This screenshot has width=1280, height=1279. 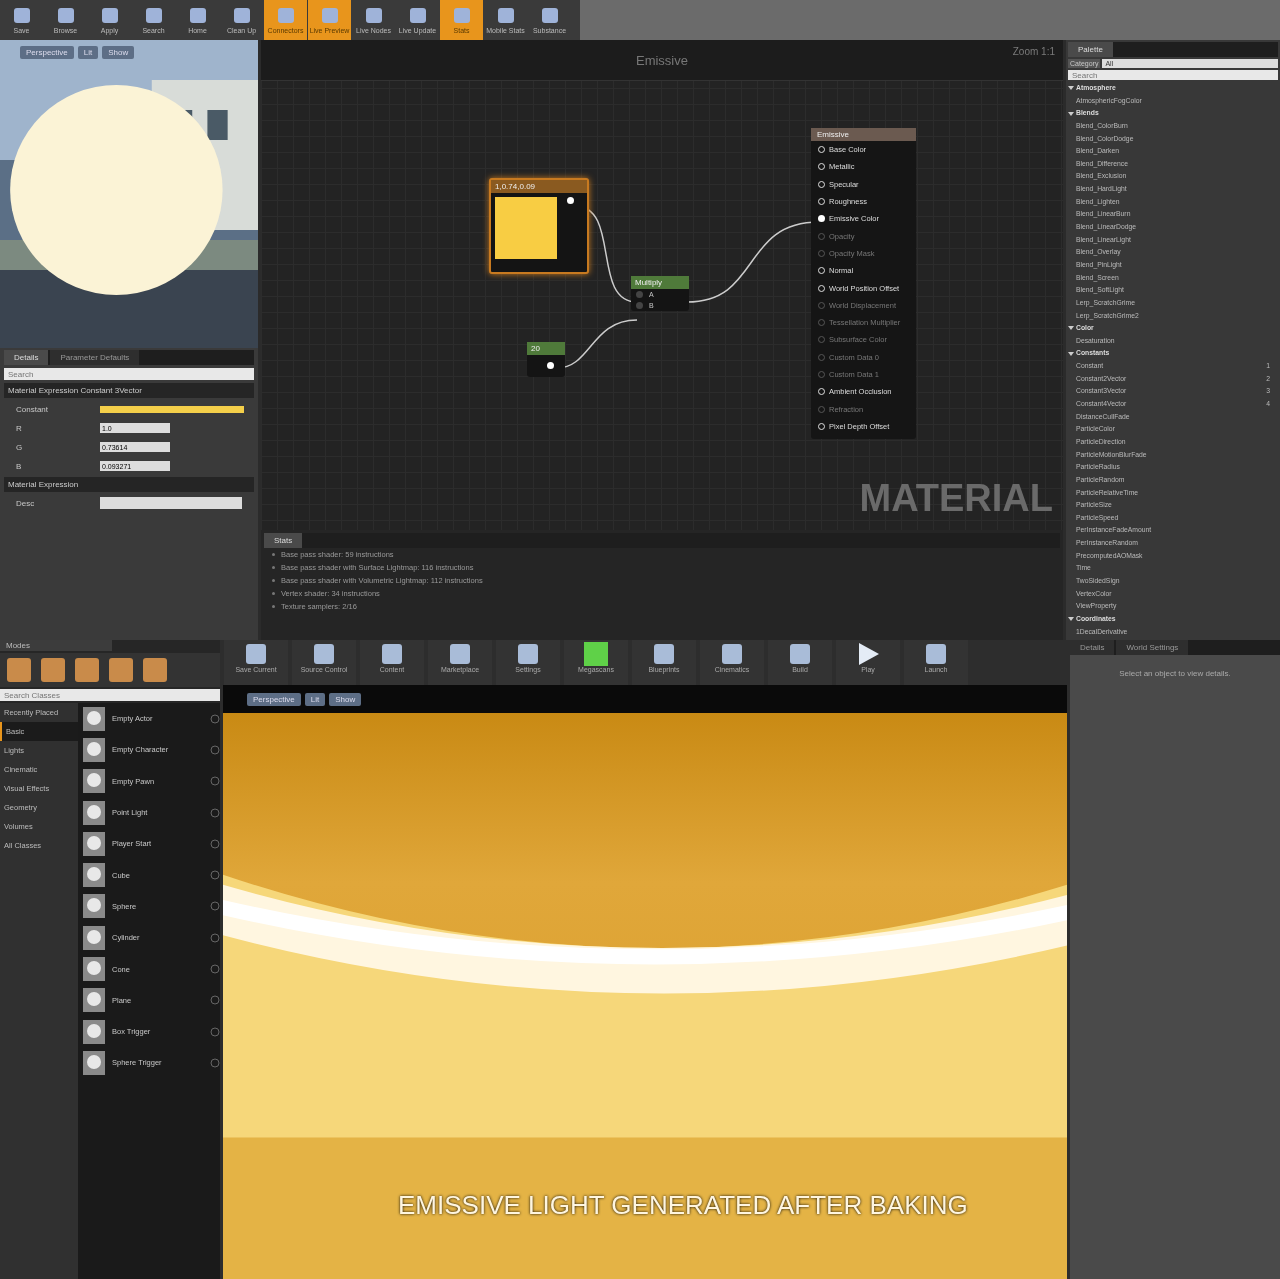 I want to click on constant-node: 20, so click(x=546, y=359).